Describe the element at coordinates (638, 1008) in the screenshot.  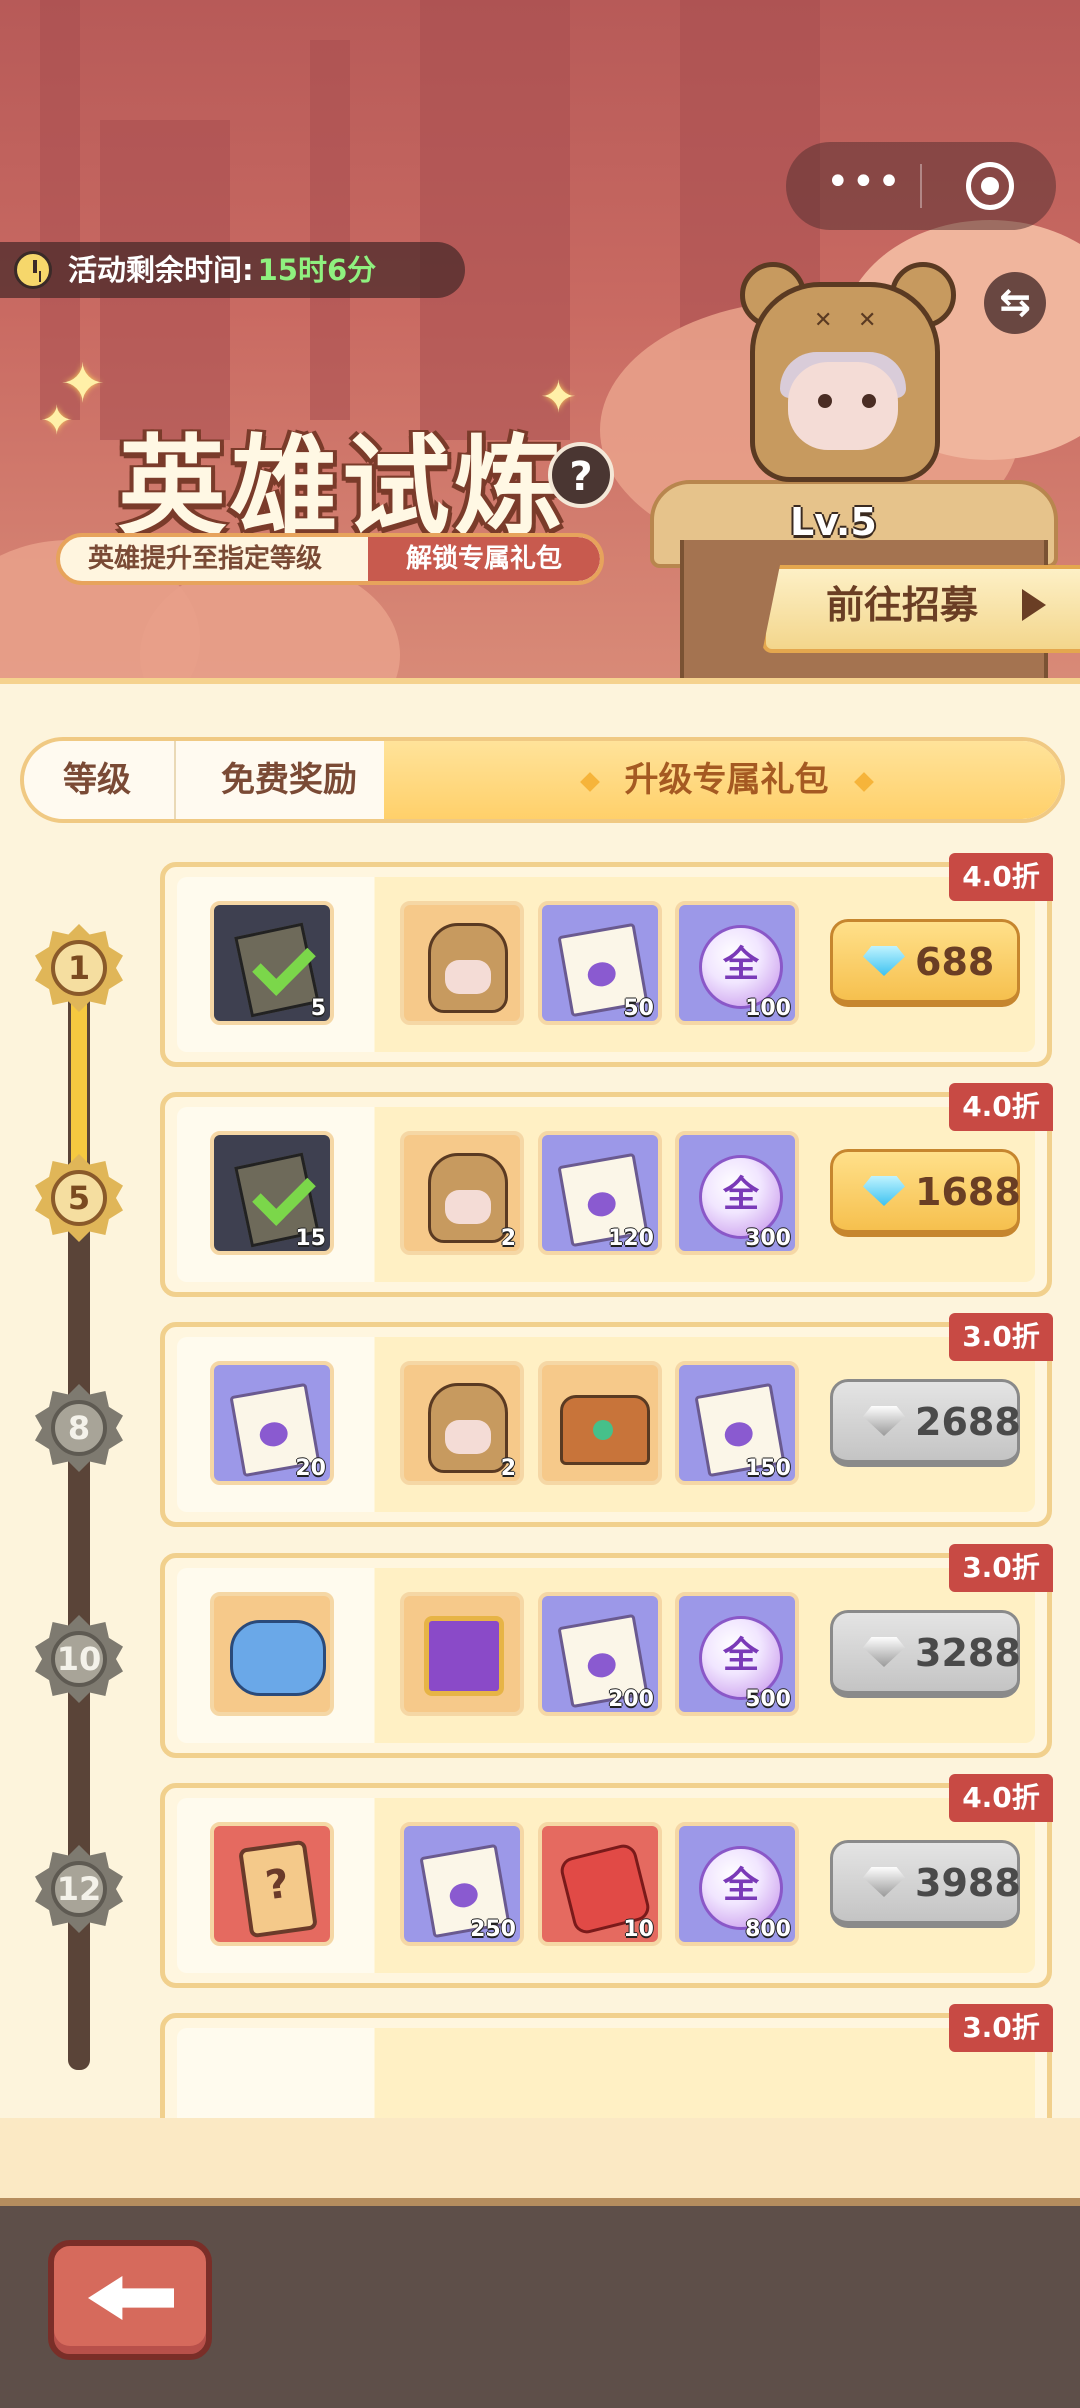
I see `item-count: 50` at that location.